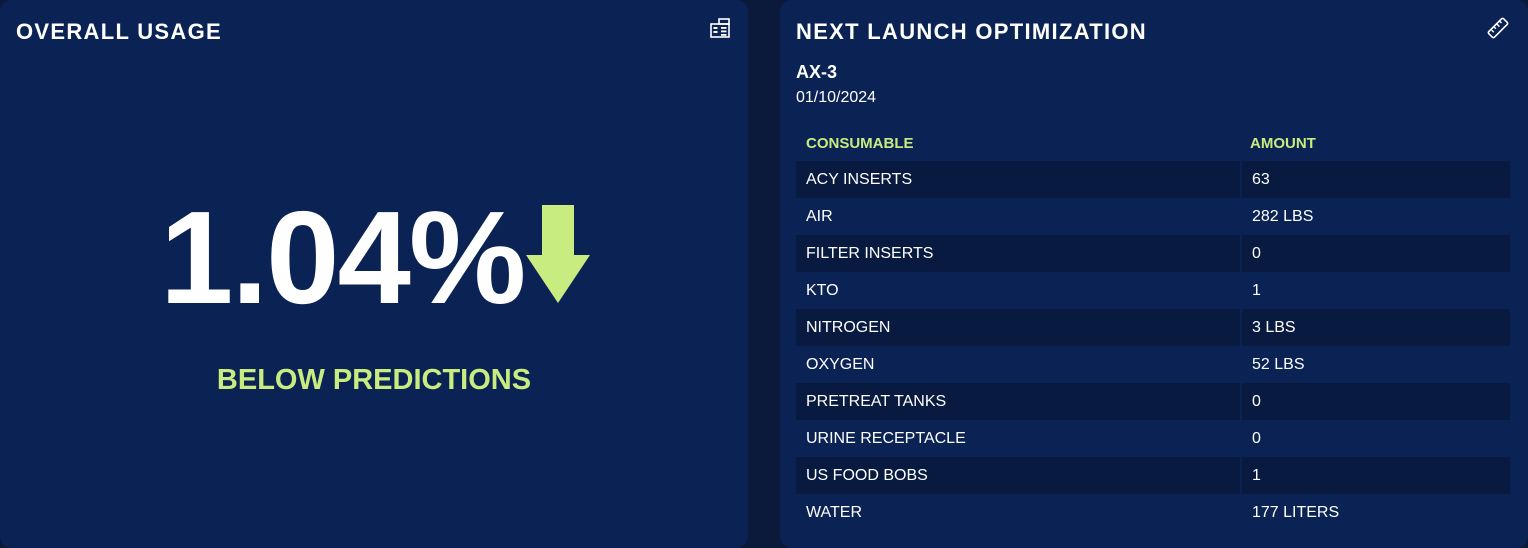 This screenshot has width=1528, height=548. What do you see at coordinates (1153, 179) in the screenshot?
I see `table-row: ACY INSERTS 63` at bounding box center [1153, 179].